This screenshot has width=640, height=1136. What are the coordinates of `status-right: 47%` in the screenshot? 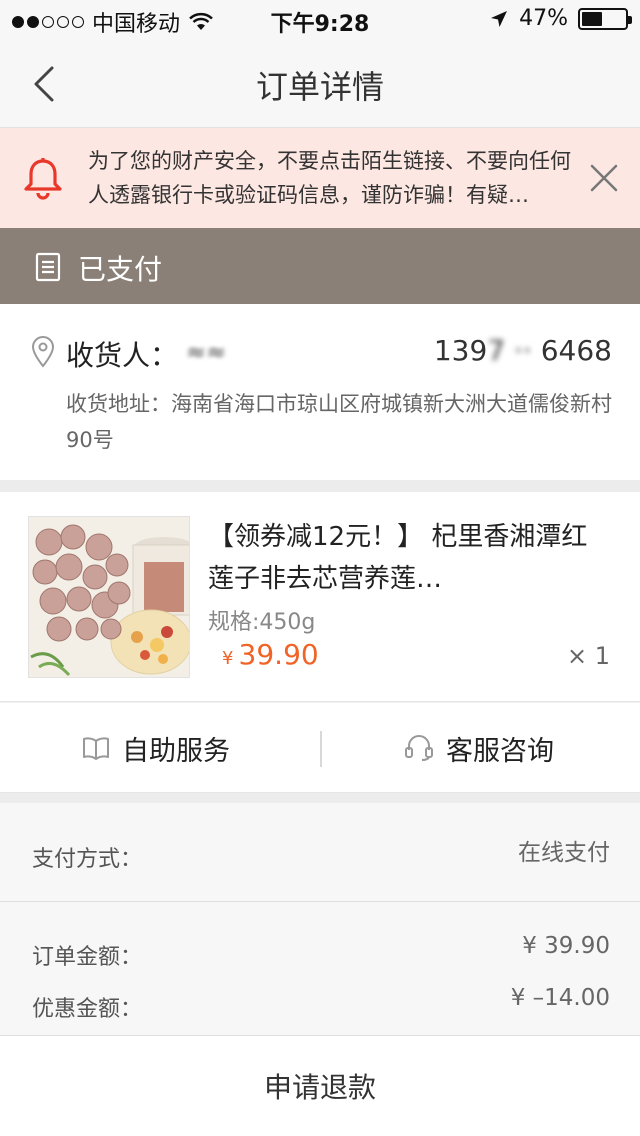 It's located at (560, 18).